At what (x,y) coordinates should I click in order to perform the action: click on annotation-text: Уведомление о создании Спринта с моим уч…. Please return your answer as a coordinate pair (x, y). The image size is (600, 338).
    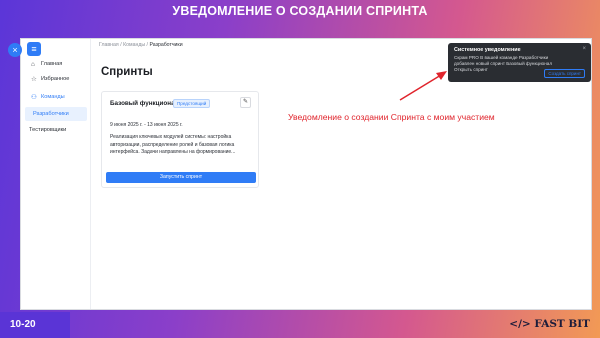
    Looking at the image, I should click on (391, 117).